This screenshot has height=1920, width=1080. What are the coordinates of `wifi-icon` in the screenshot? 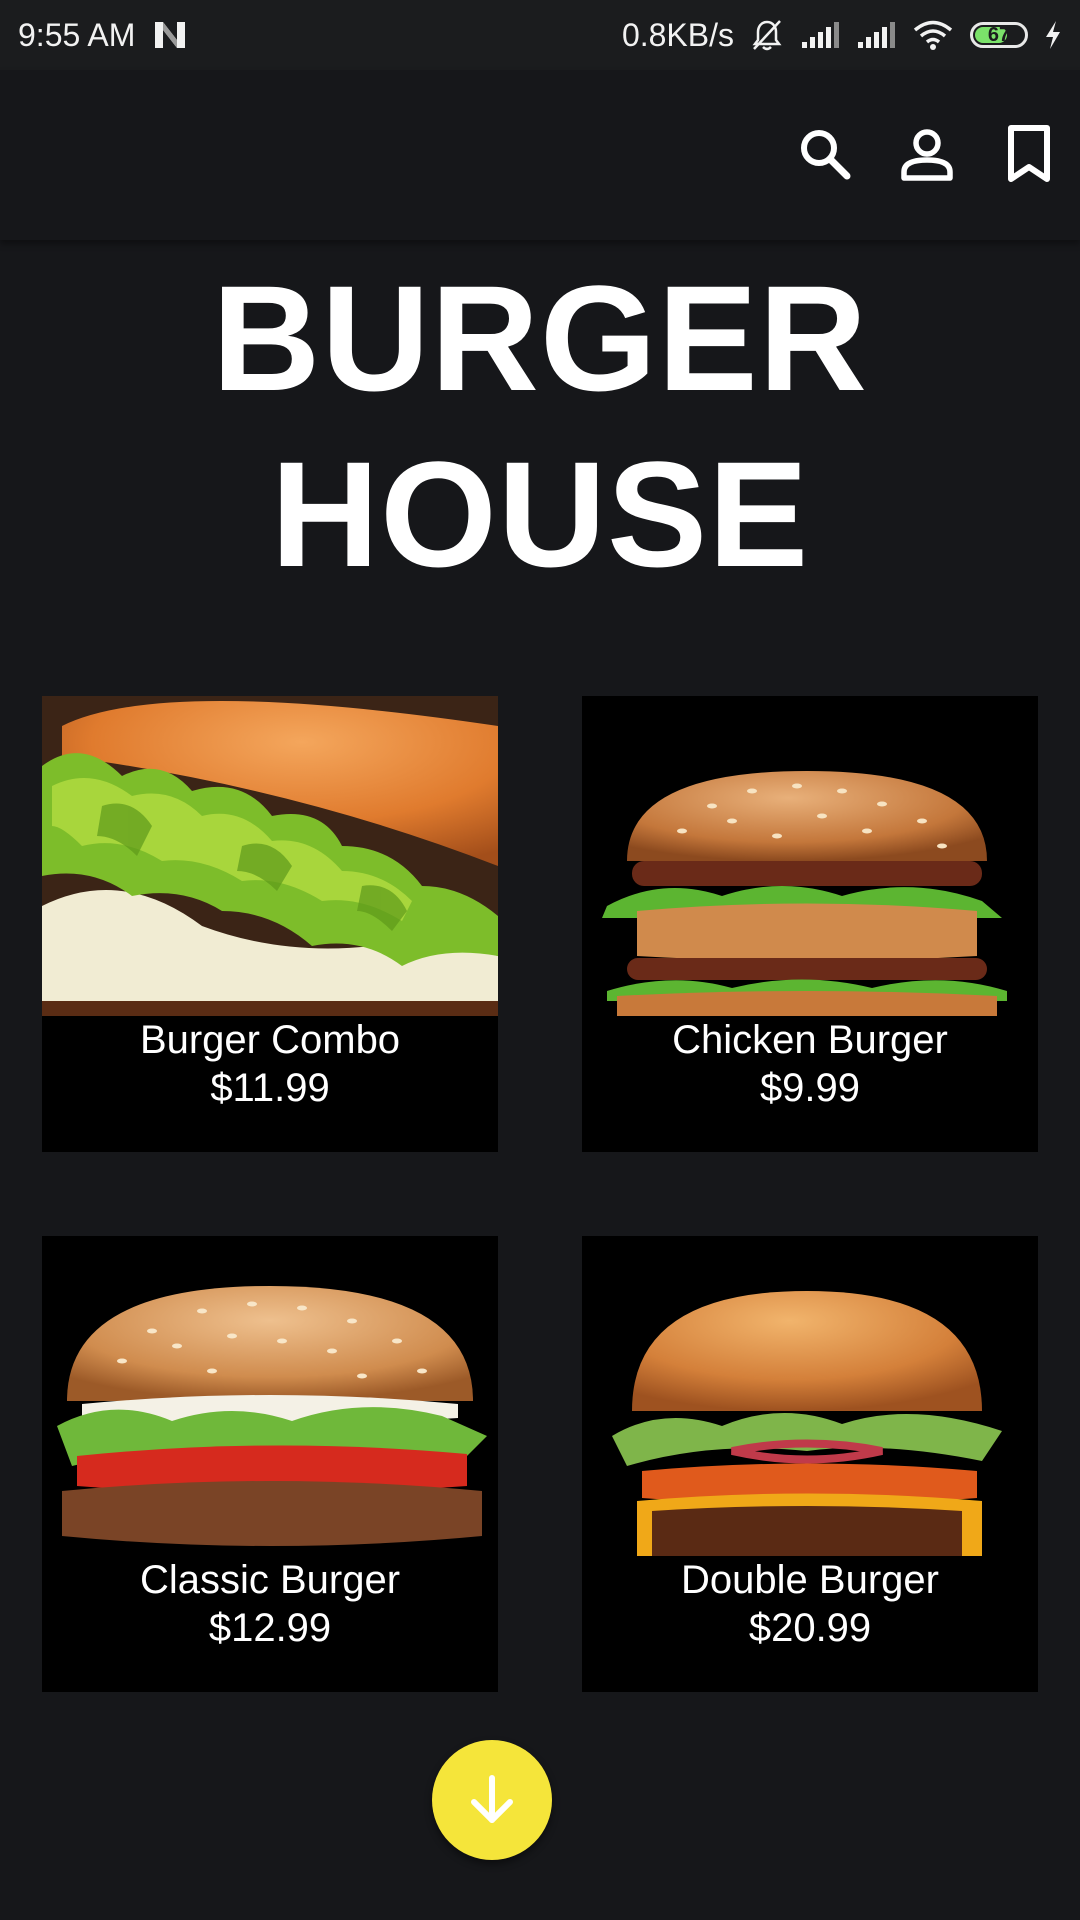 It's located at (933, 35).